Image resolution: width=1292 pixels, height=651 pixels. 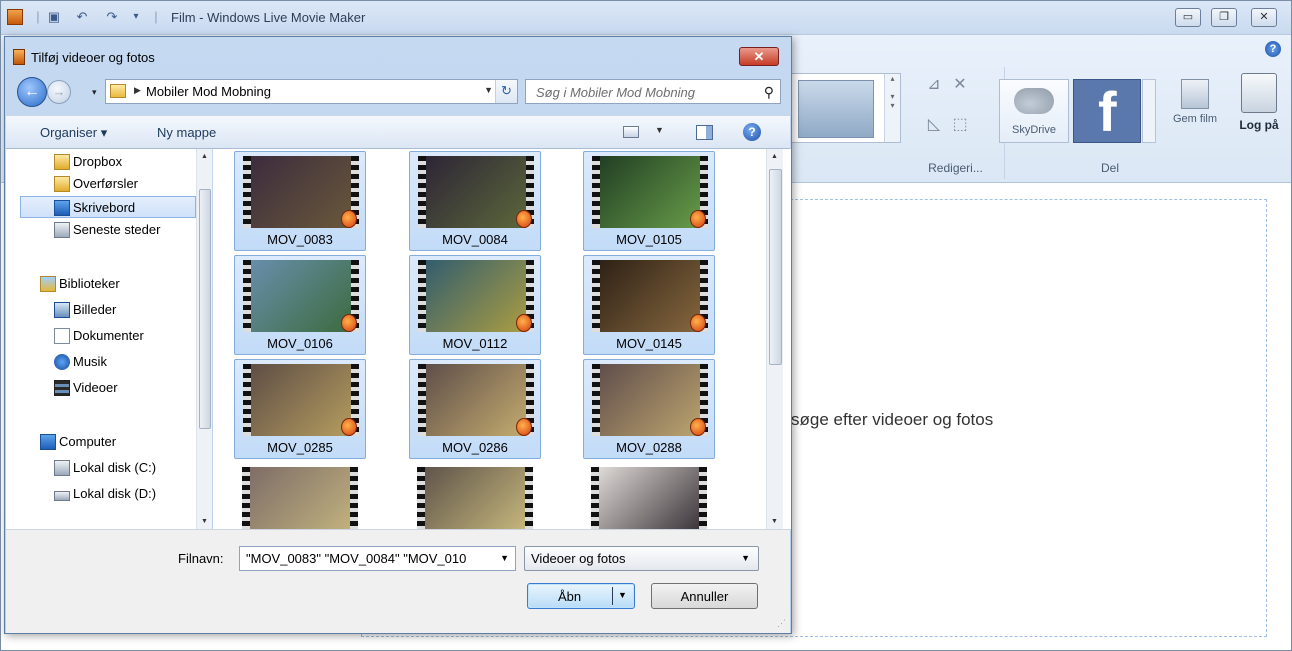 I want to click on new-folder-button: Ny mappe, so click(x=186, y=132).